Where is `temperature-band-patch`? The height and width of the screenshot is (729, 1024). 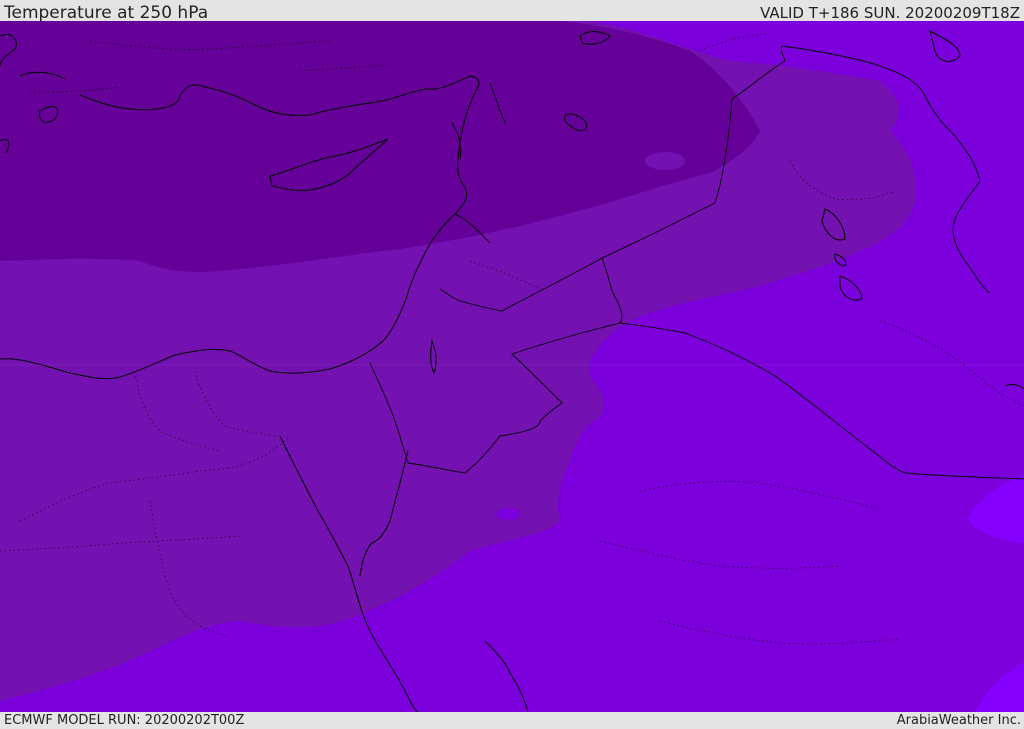
temperature-band-patch is located at coordinates (665, 161).